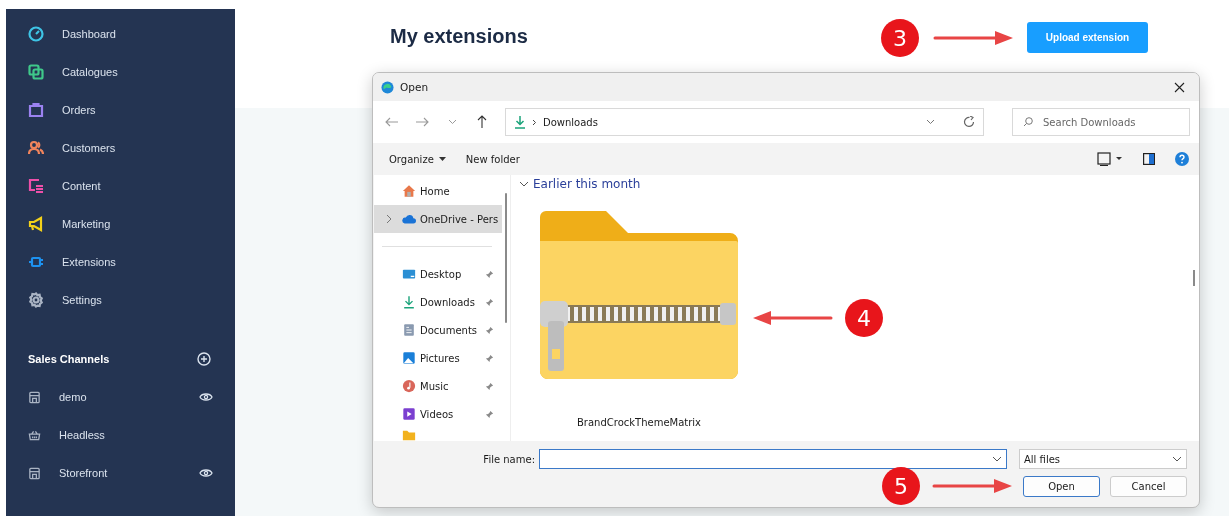  What do you see at coordinates (120, 186) in the screenshot?
I see `sidebar-item: Content` at bounding box center [120, 186].